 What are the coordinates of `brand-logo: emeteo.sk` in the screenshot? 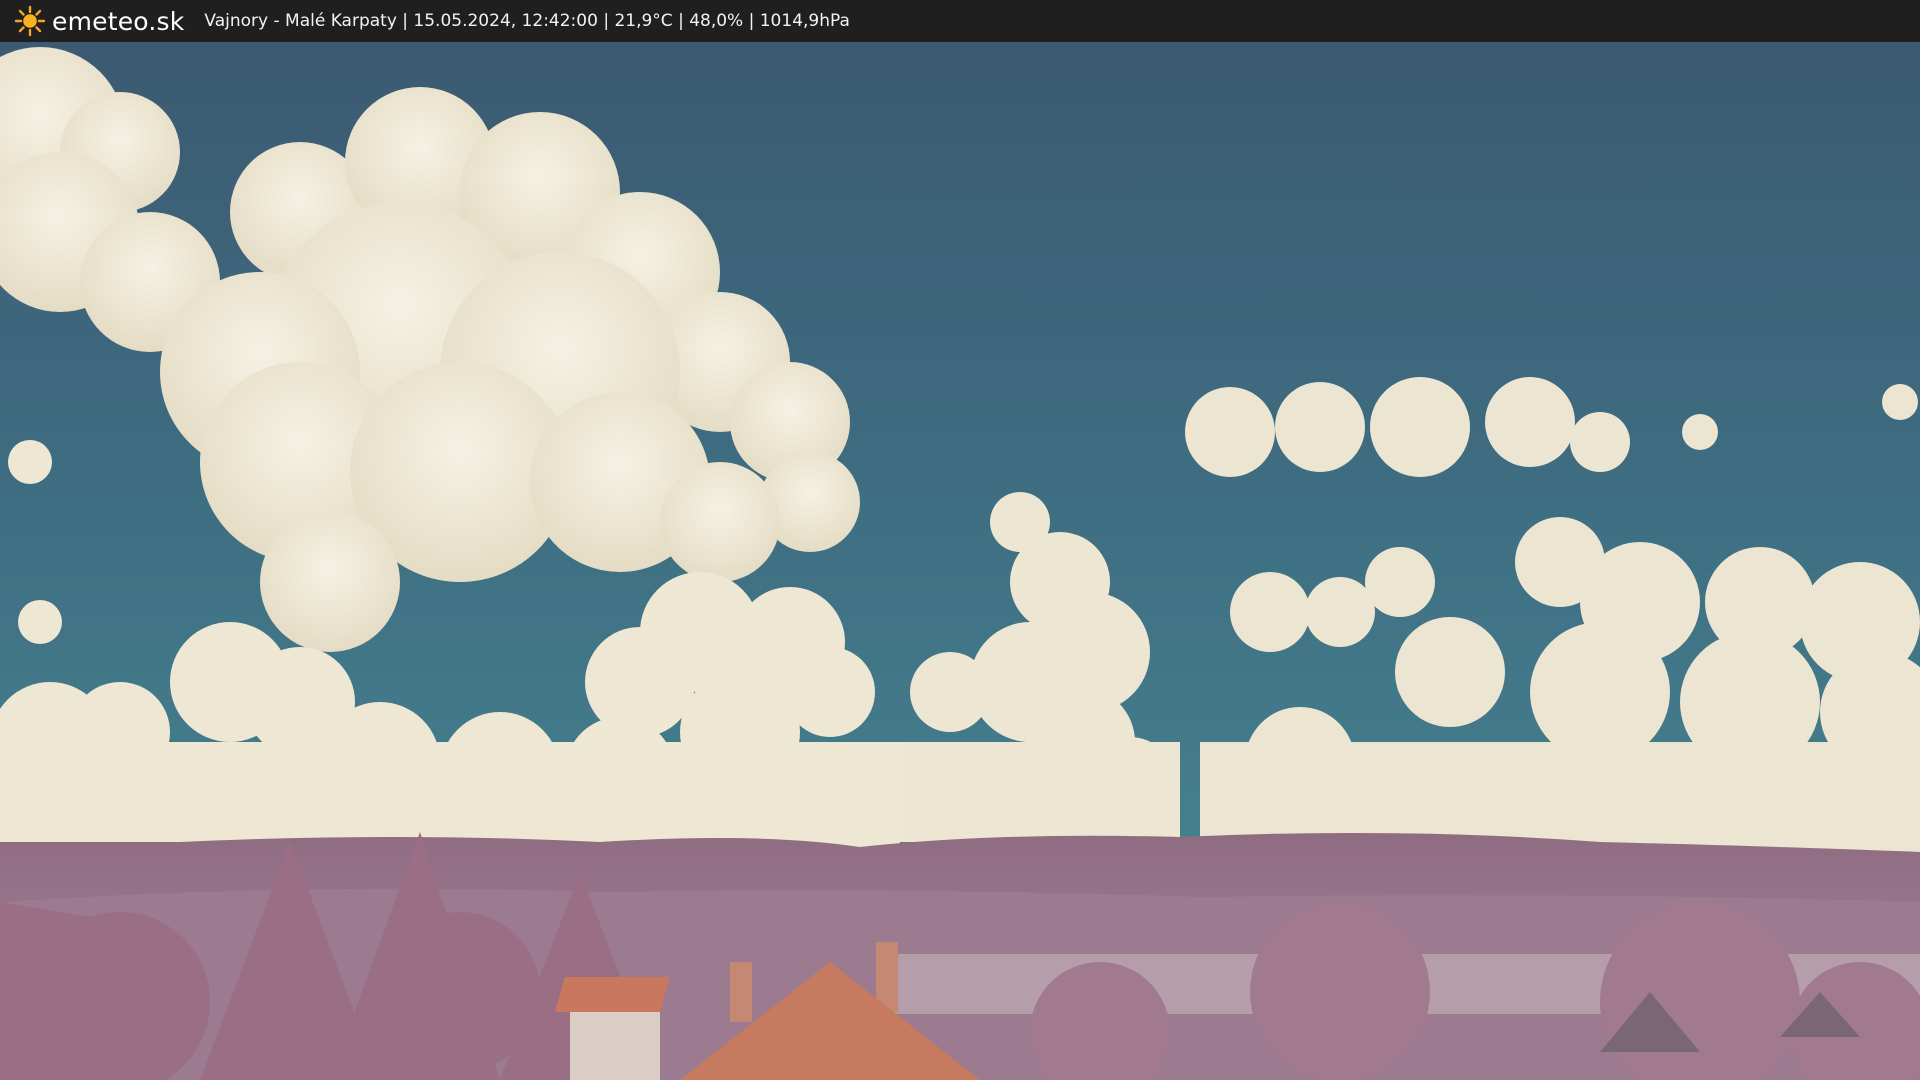 It's located at (99, 21).